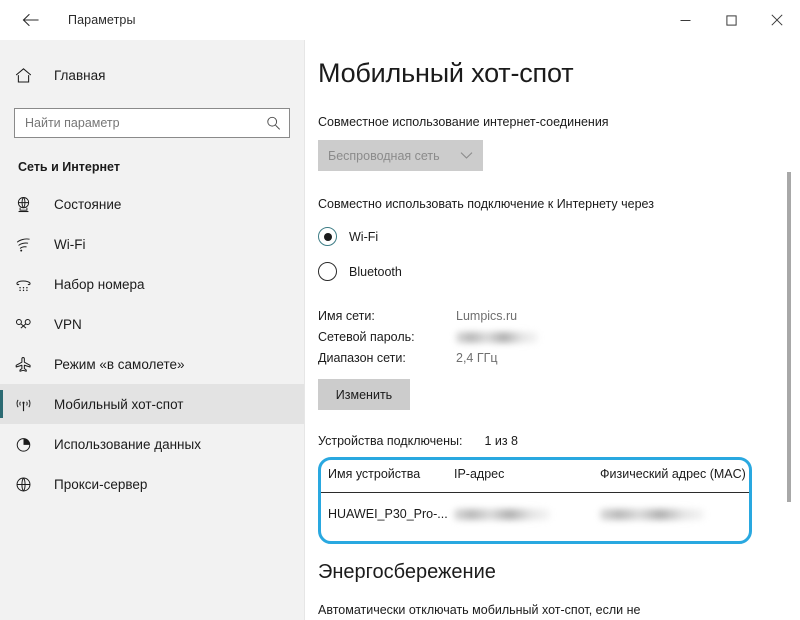 Image resolution: width=800 pixels, height=620 pixels. I want to click on search-box, so click(152, 123).